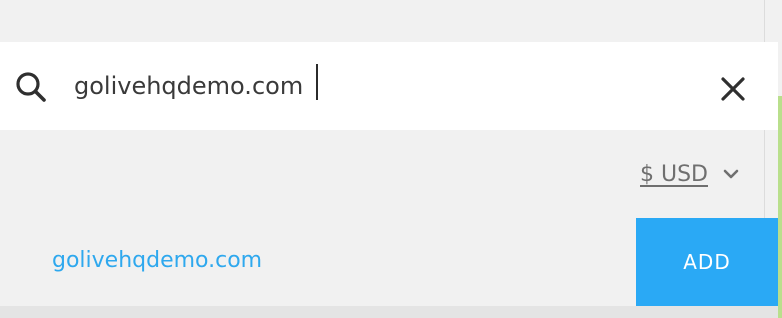 Image resolution: width=782 pixels, height=318 pixels. What do you see at coordinates (733, 89) in the screenshot?
I see `close-icon` at bounding box center [733, 89].